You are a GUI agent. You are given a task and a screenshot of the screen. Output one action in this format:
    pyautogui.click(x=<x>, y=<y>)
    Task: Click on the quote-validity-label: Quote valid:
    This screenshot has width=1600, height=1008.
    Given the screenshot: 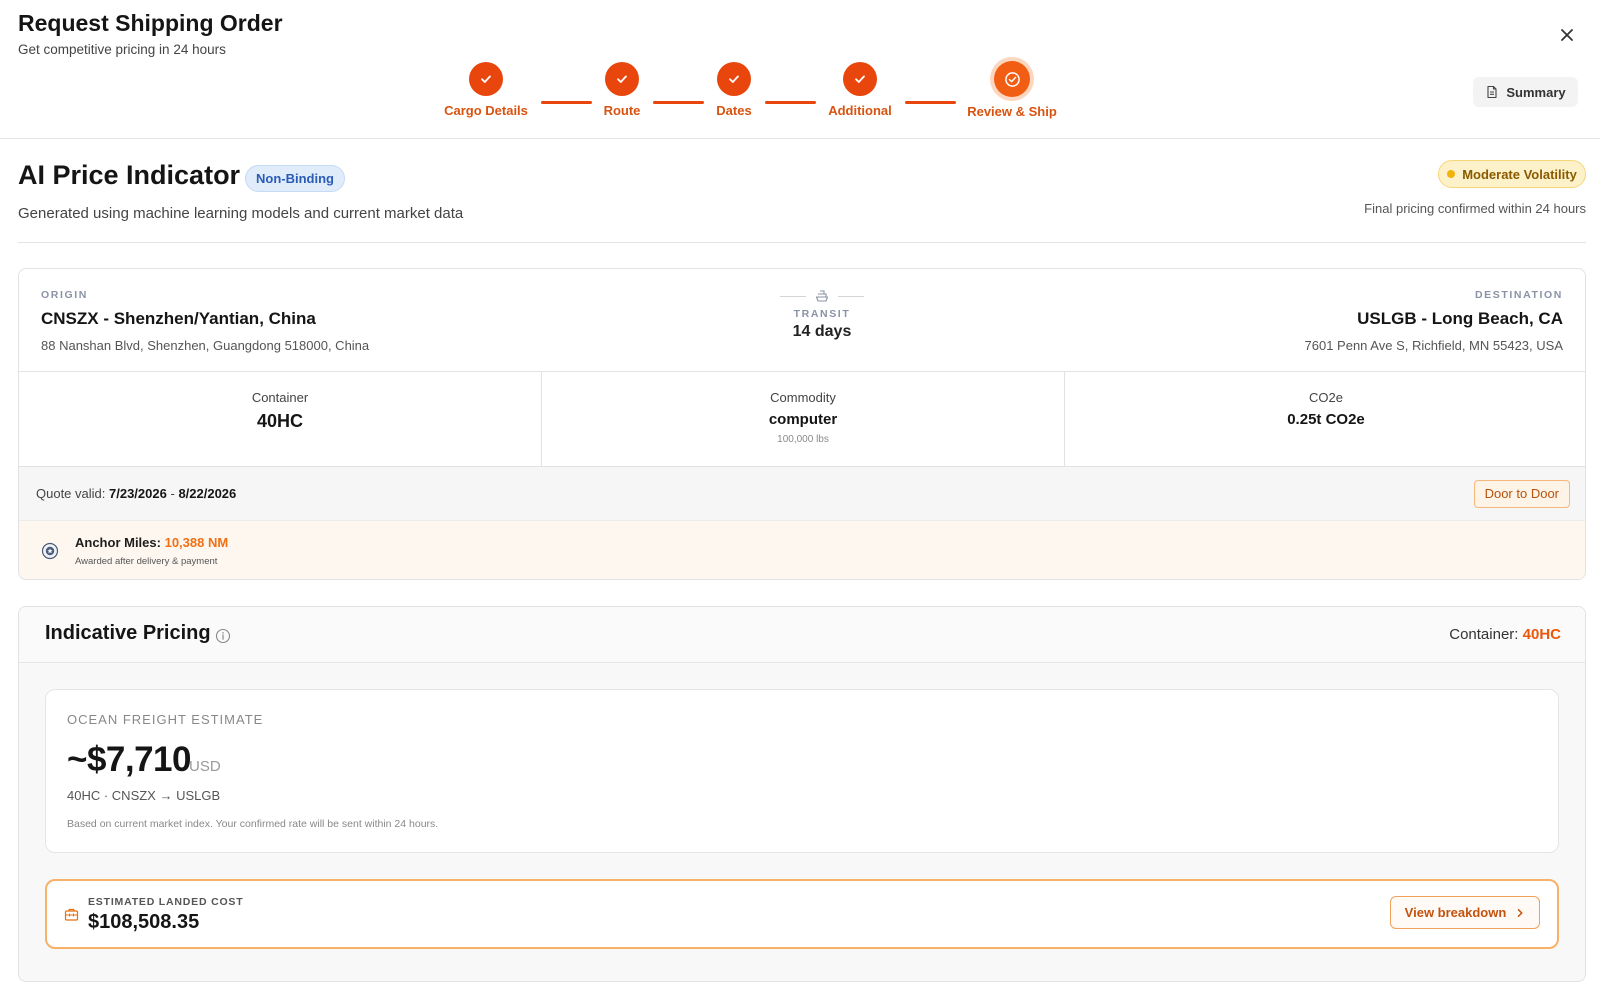 What is the action you would take?
    pyautogui.click(x=71, y=493)
    